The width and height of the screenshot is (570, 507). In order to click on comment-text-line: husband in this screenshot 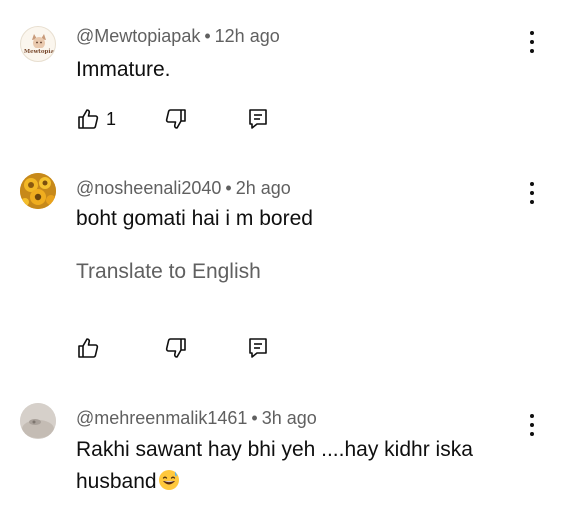, I will do `click(296, 482)`.